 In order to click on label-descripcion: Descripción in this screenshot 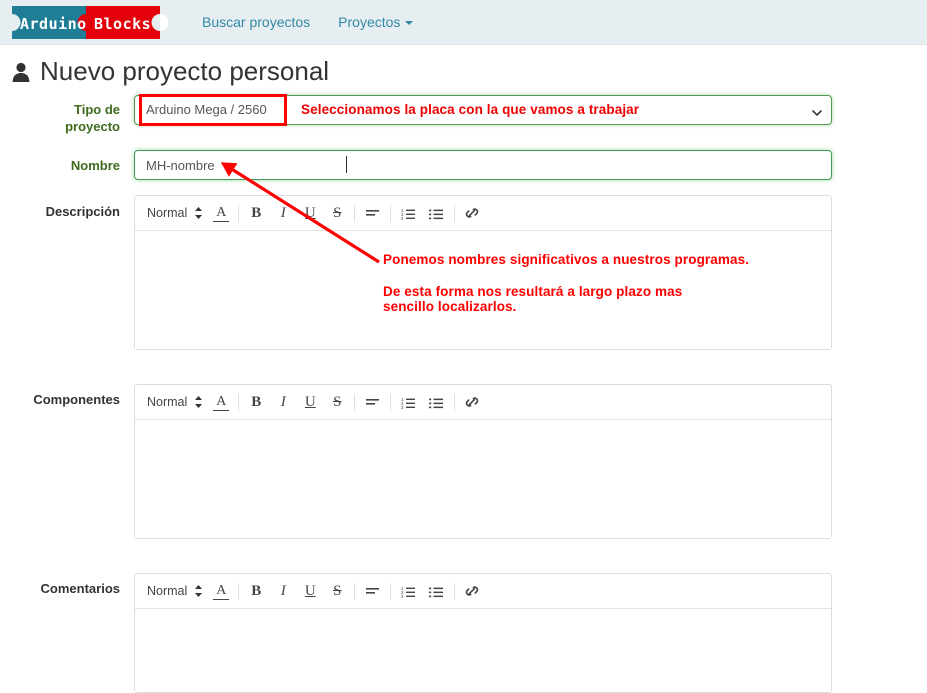, I will do `click(60, 211)`.